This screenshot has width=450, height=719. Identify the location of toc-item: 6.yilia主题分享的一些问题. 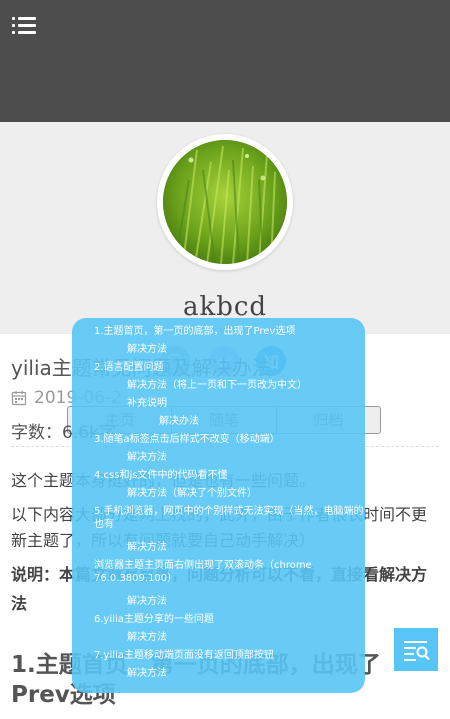
(154, 619).